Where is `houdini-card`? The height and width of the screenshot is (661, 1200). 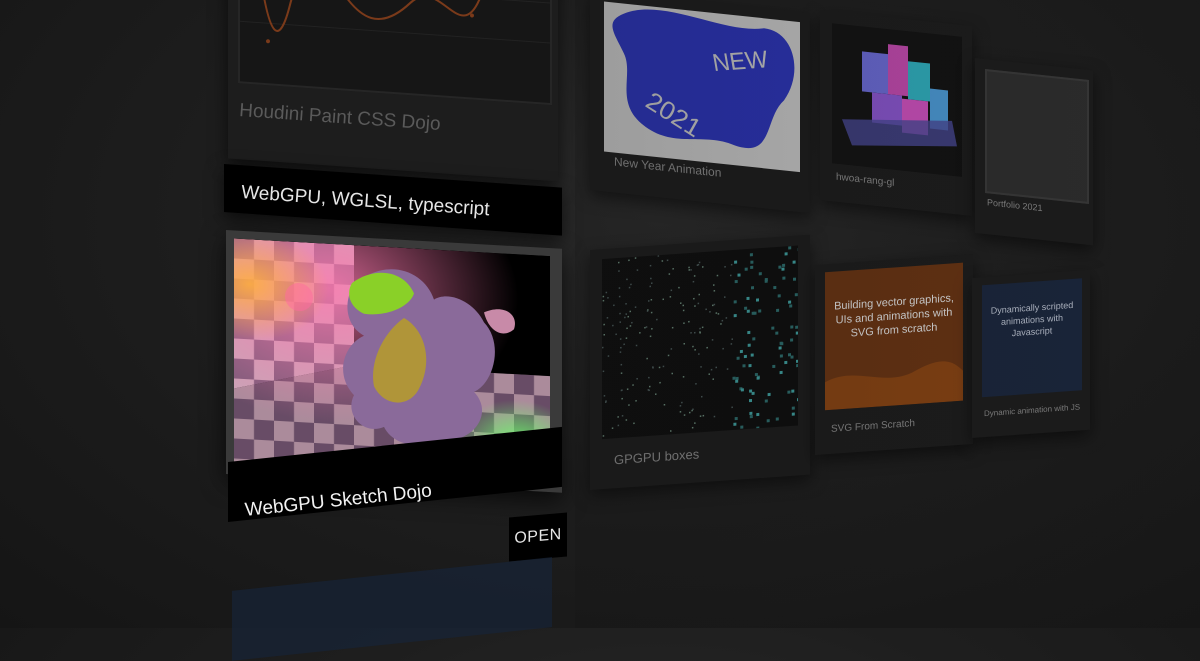
houdini-card is located at coordinates (393, 91).